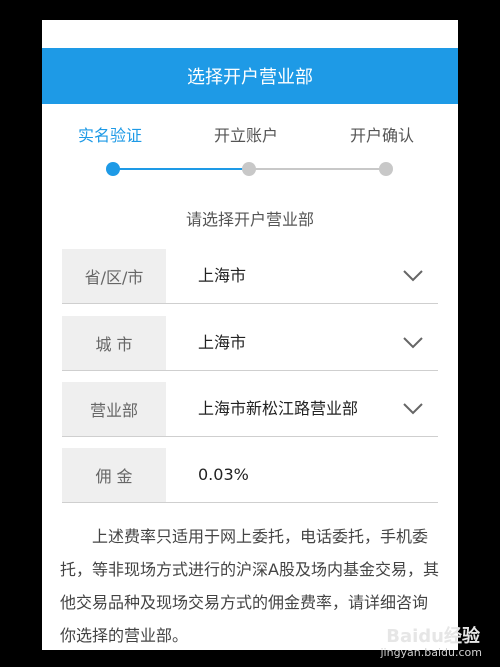 Image resolution: width=500 pixels, height=667 pixels. I want to click on commission-row: 佣 金 0.03%, so click(250, 475).